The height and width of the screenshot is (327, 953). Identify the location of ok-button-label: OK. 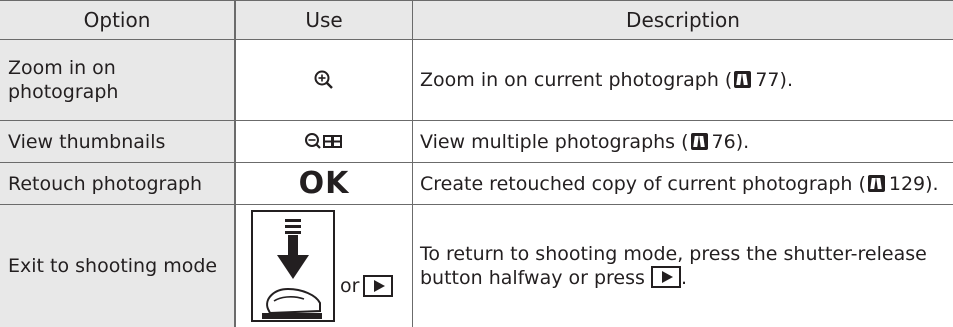
(324, 183).